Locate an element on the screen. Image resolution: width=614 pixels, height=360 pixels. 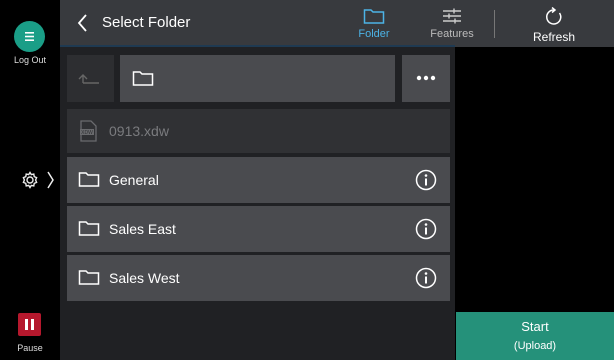
up-arrow-icon is located at coordinates (88, 79).